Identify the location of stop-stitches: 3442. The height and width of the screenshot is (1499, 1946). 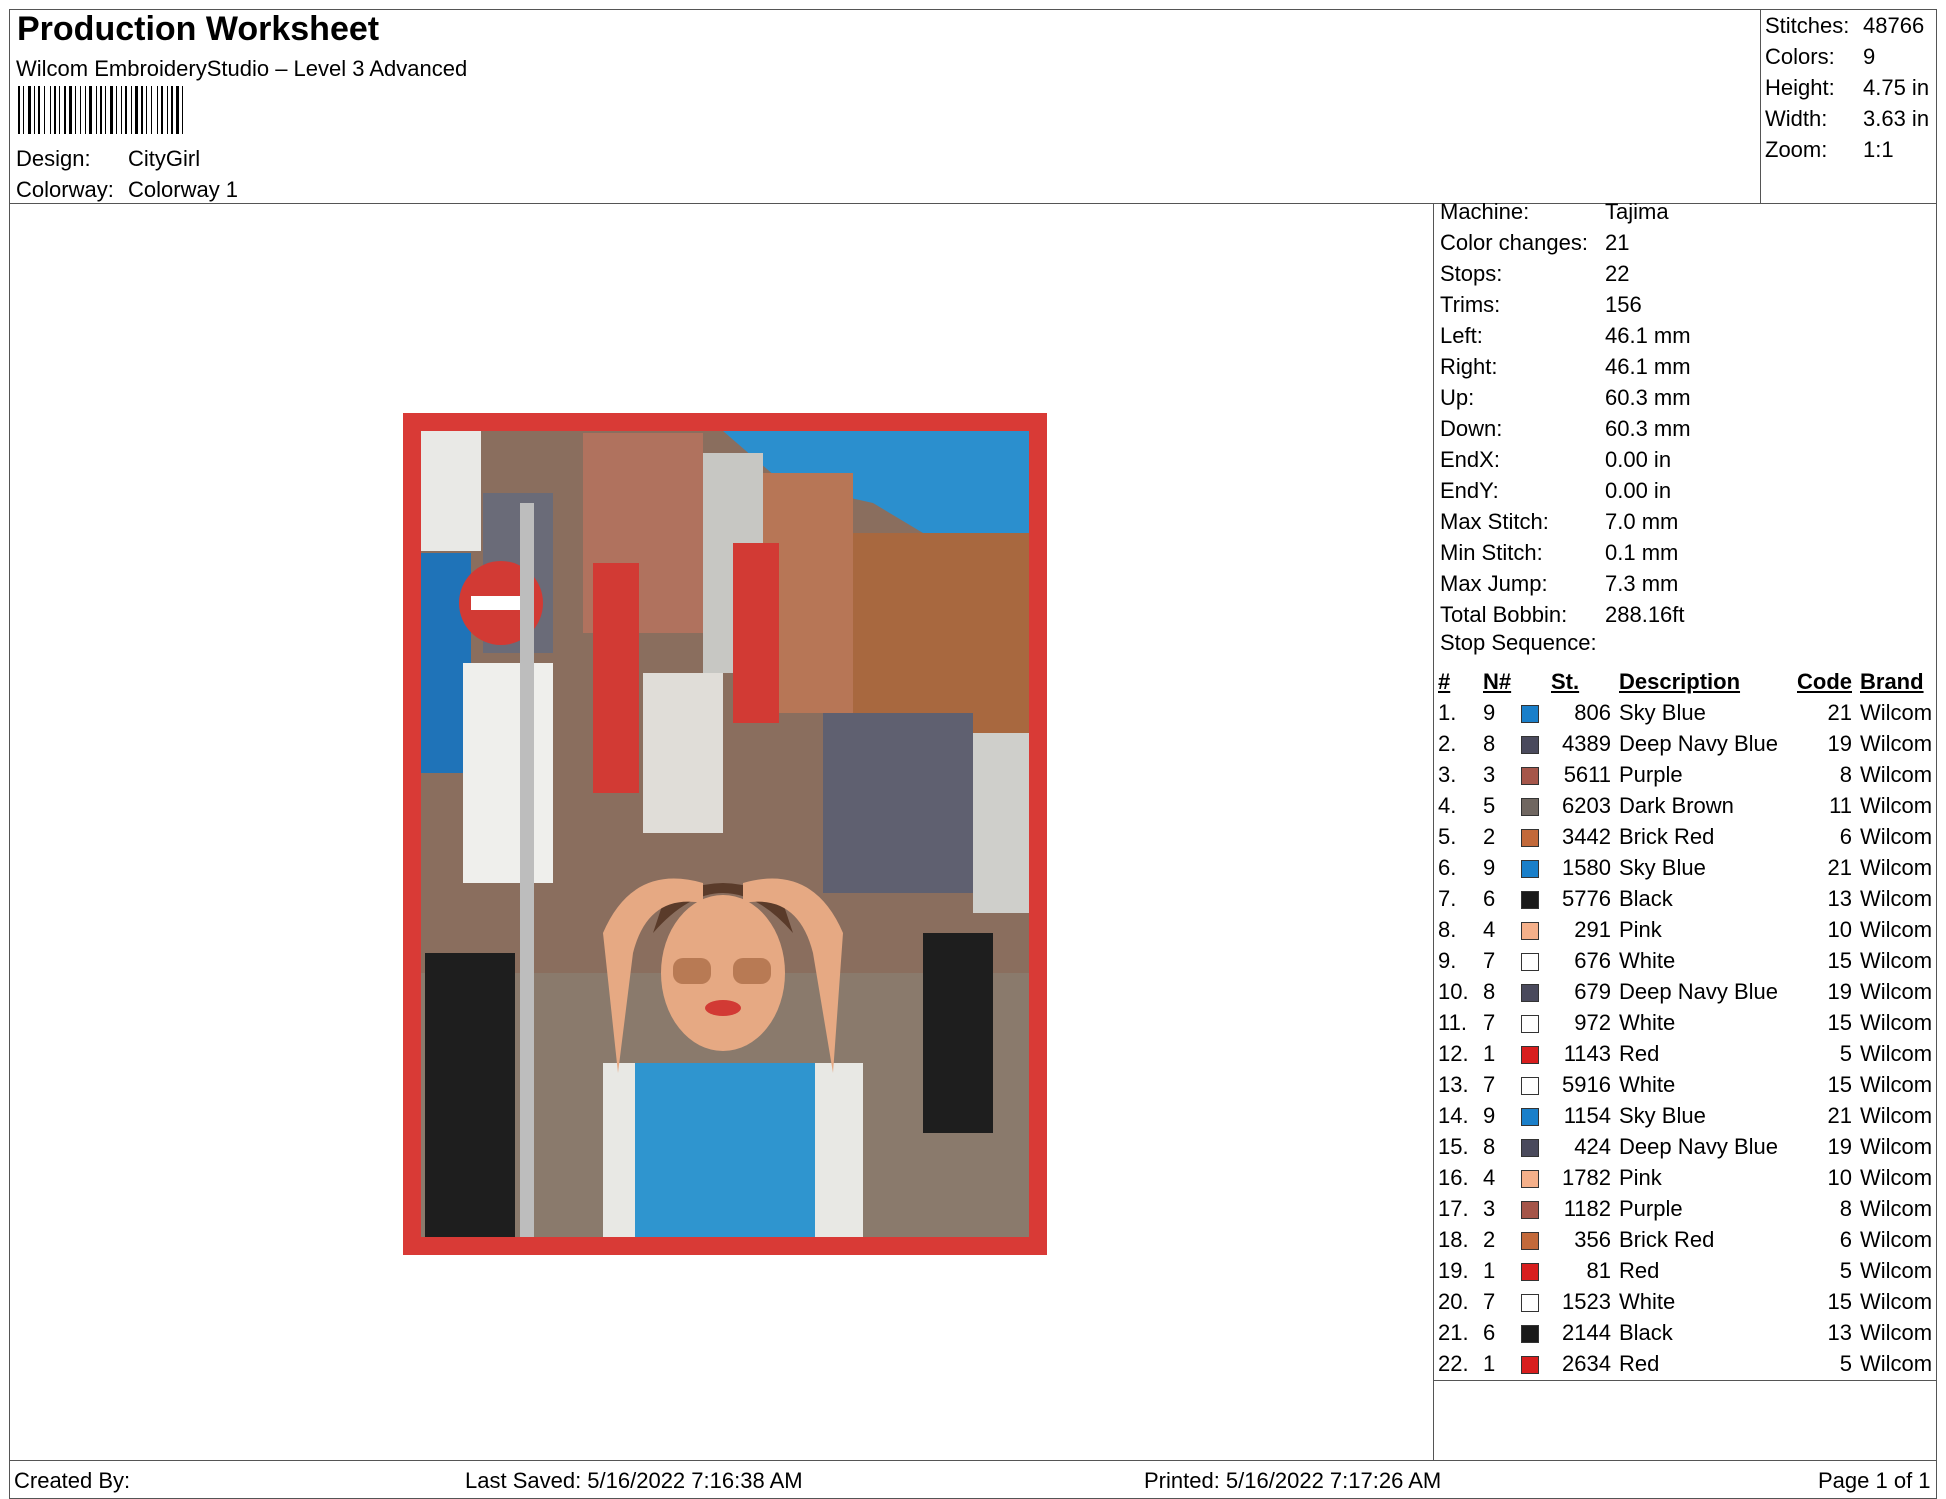
(1586, 836).